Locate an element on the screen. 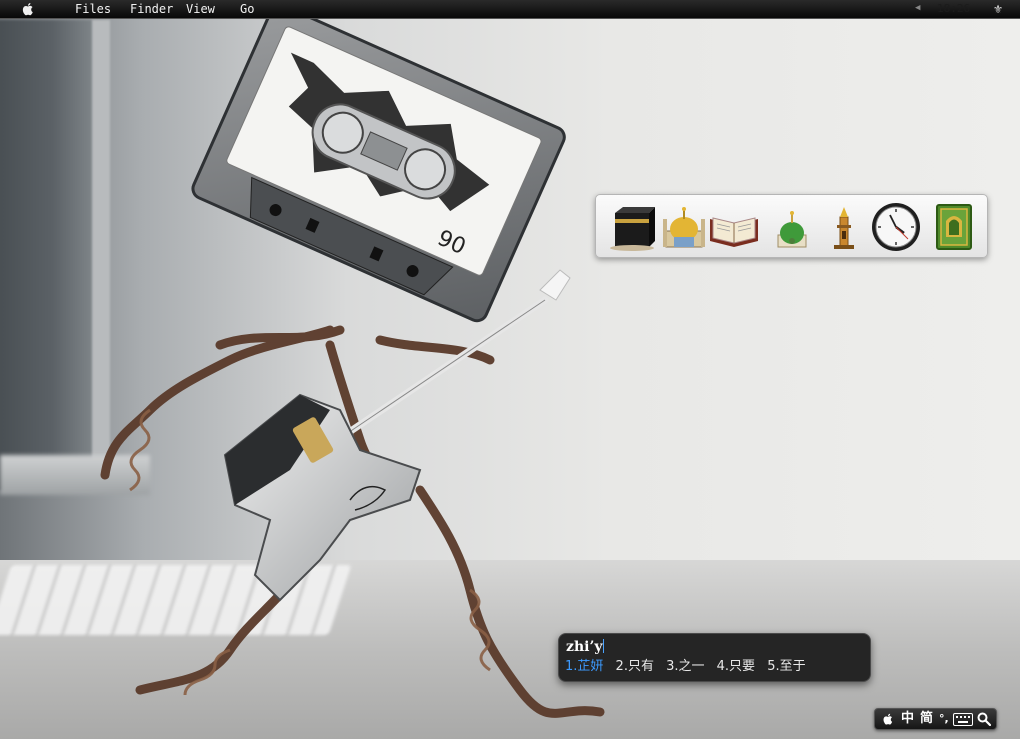 Image resolution: width=1020 pixels, height=739 pixels. ime-candidate-list: 1.芷妍 2.只有 3.之一 4.只要 5.至于 is located at coordinates (689, 667).